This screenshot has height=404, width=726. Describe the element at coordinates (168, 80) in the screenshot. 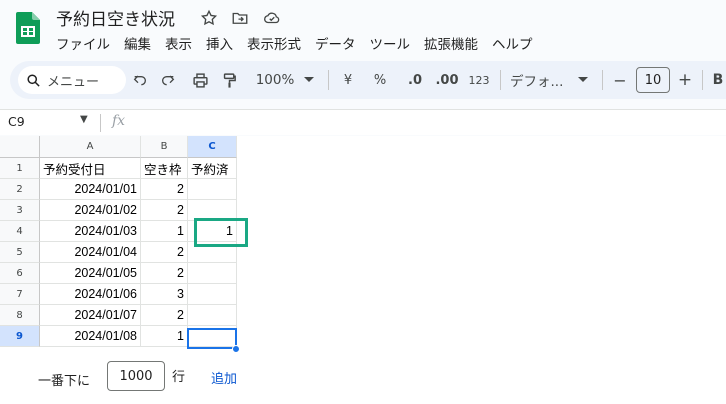

I see `redo-icon` at that location.